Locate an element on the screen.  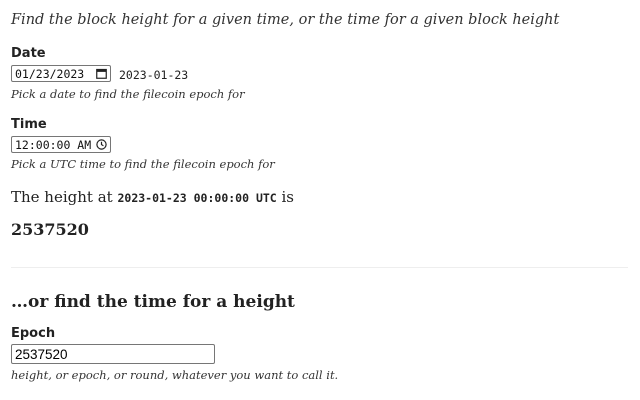
epoch-input is located at coordinates (113, 354).